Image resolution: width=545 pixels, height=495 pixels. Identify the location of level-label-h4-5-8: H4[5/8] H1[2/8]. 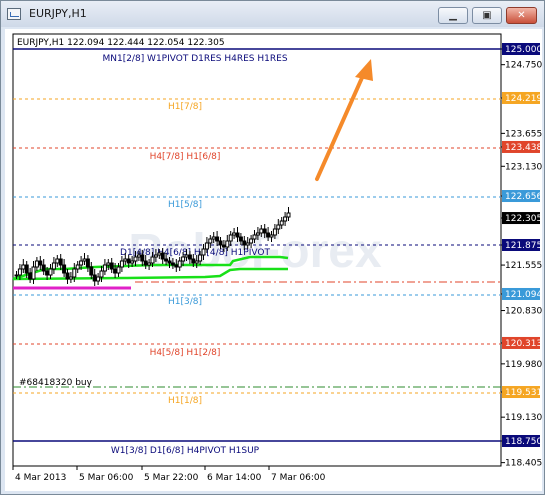
(185, 353).